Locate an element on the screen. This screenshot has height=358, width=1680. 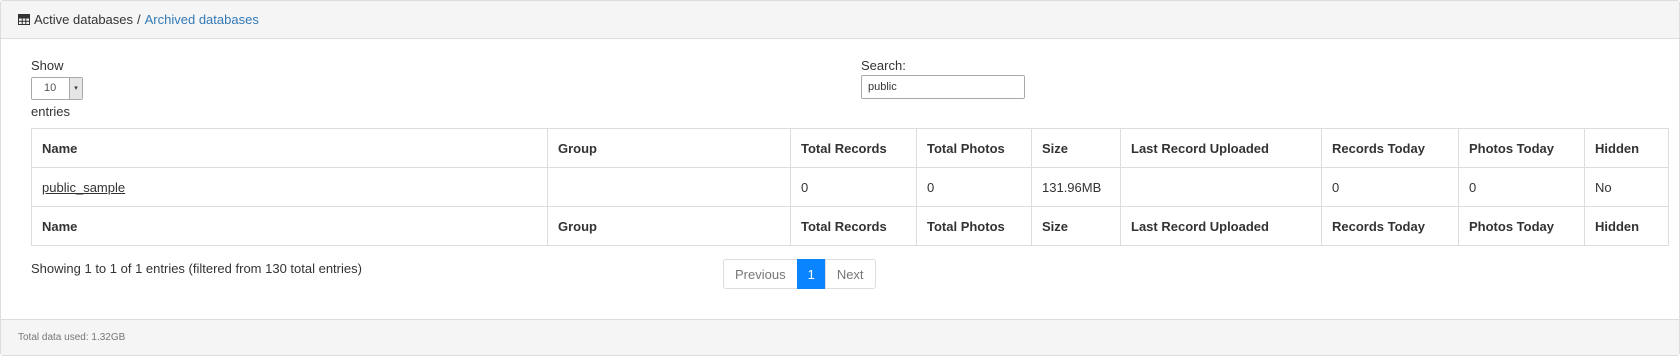
column-header-records-today: Records Today is located at coordinates (1390, 148).